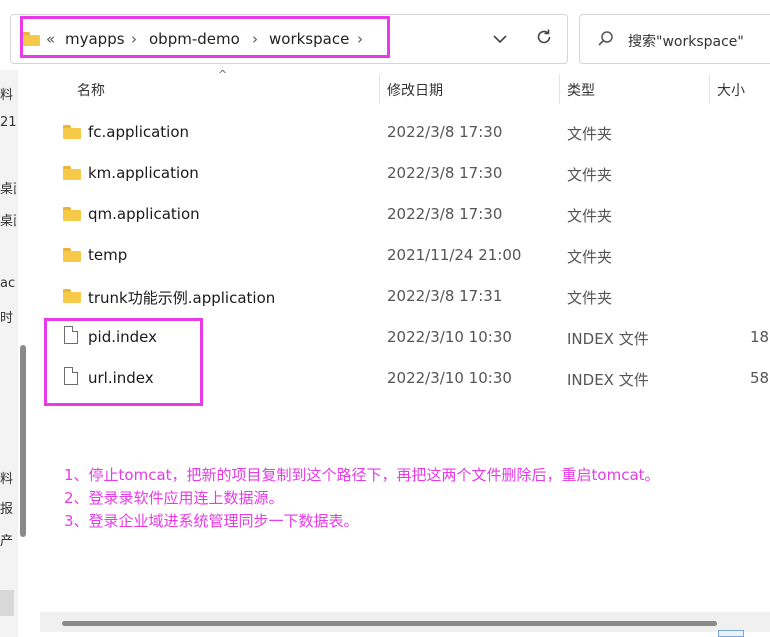  What do you see at coordinates (9, 353) in the screenshot?
I see `navigation-pane: 料 21 桌面 桌面 ac 时 料 报 产` at bounding box center [9, 353].